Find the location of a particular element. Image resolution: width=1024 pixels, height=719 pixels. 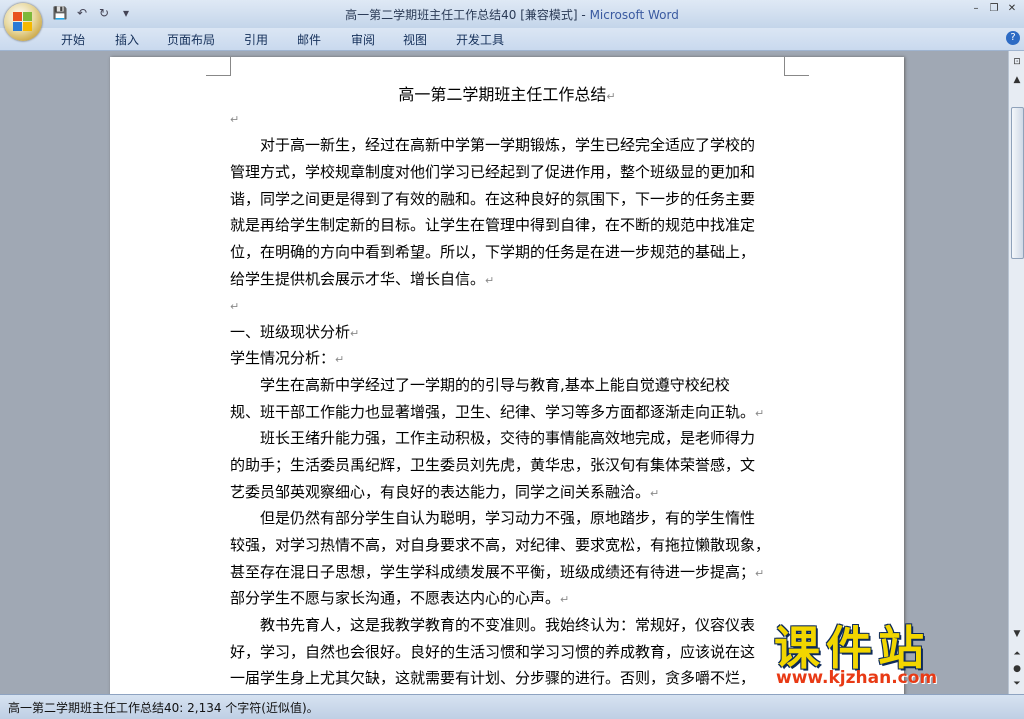

section-heading: 一、班级现状分析↵ is located at coordinates (295, 332).